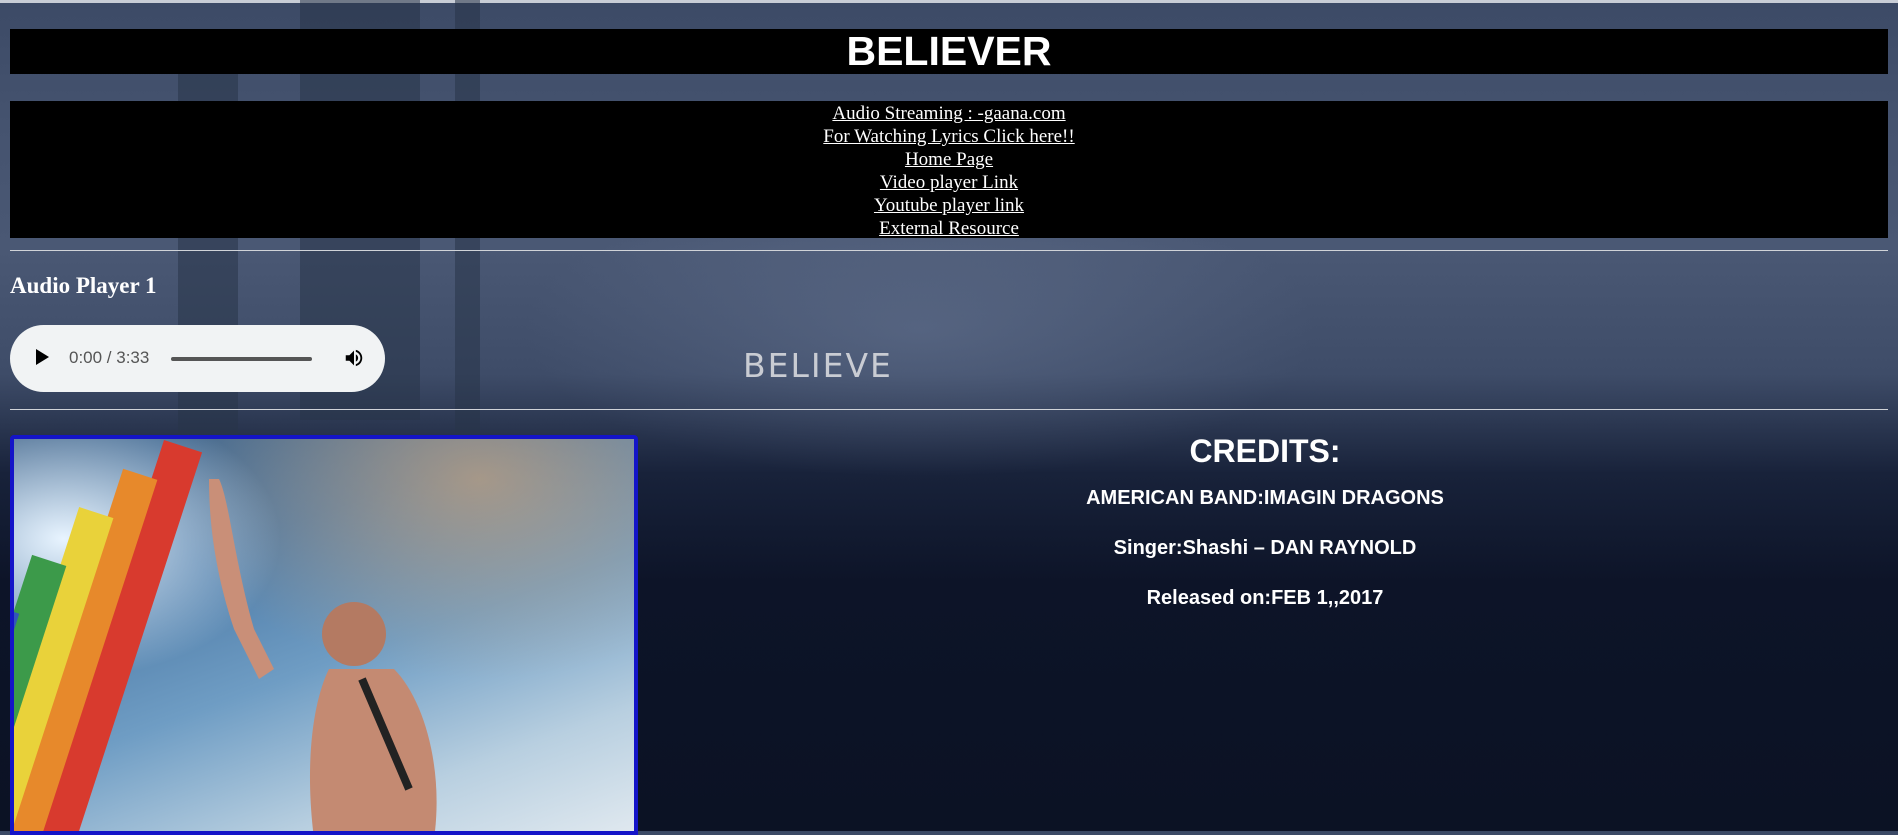 The height and width of the screenshot is (835, 1898). I want to click on release-date: Released on:FEB 1,,2017, so click(1265, 598).